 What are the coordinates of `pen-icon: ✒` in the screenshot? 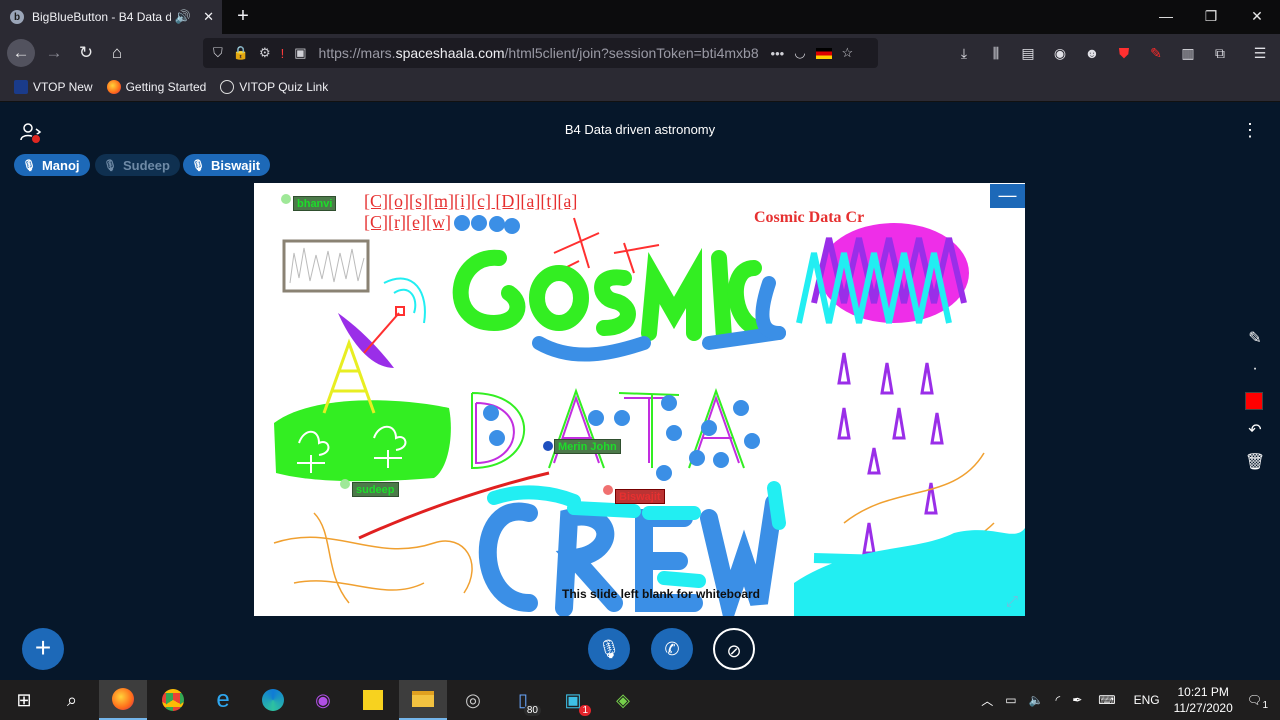 It's located at (1077, 700).